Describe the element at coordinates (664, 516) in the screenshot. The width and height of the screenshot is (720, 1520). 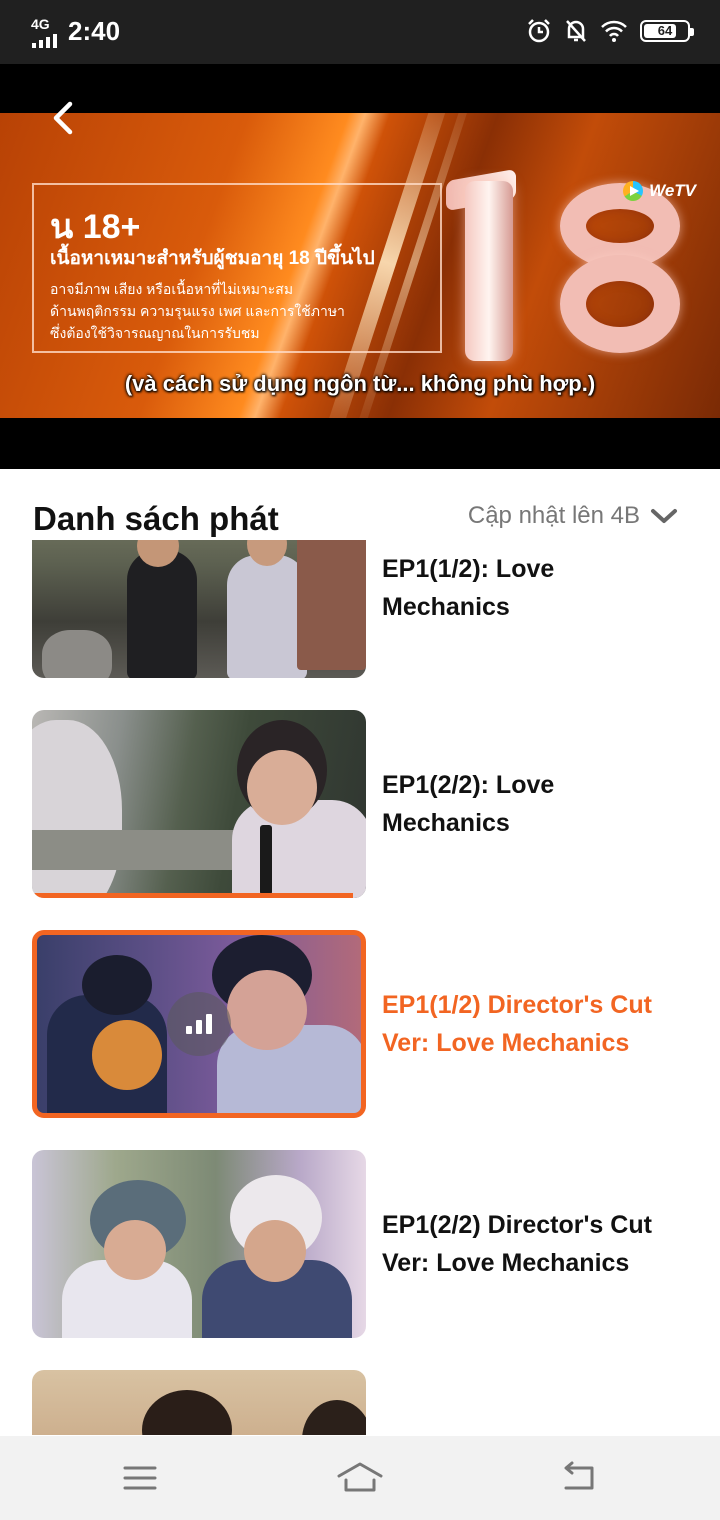
I see `chevron-down-icon` at that location.